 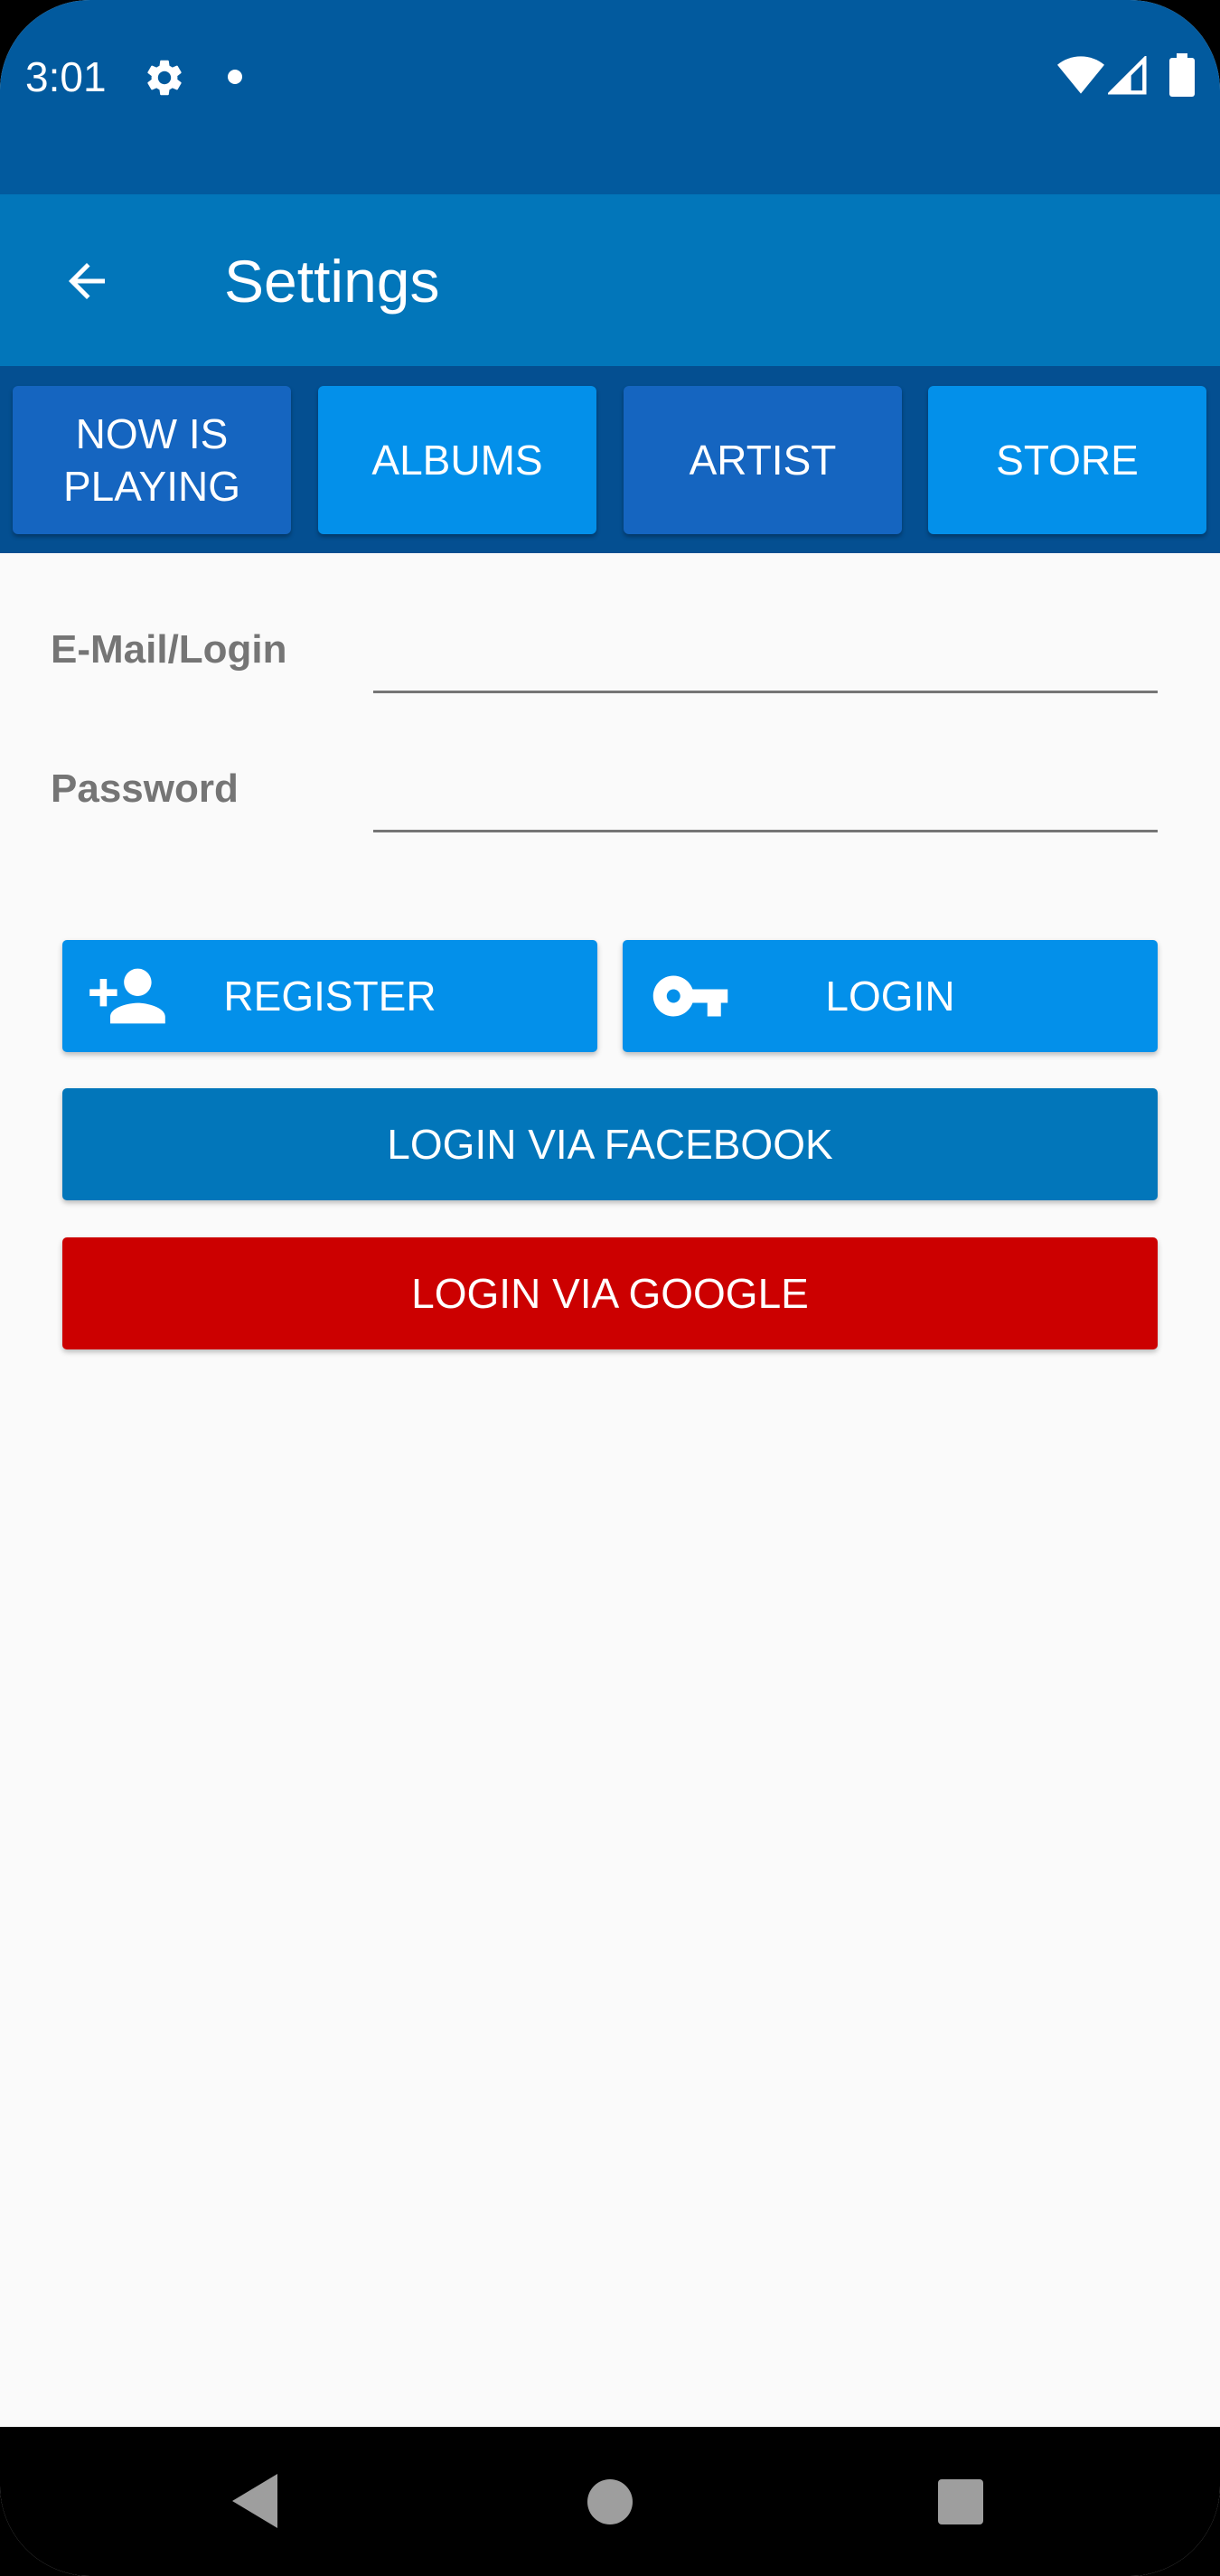 I want to click on tab-label: ALBUMS, so click(x=457, y=460).